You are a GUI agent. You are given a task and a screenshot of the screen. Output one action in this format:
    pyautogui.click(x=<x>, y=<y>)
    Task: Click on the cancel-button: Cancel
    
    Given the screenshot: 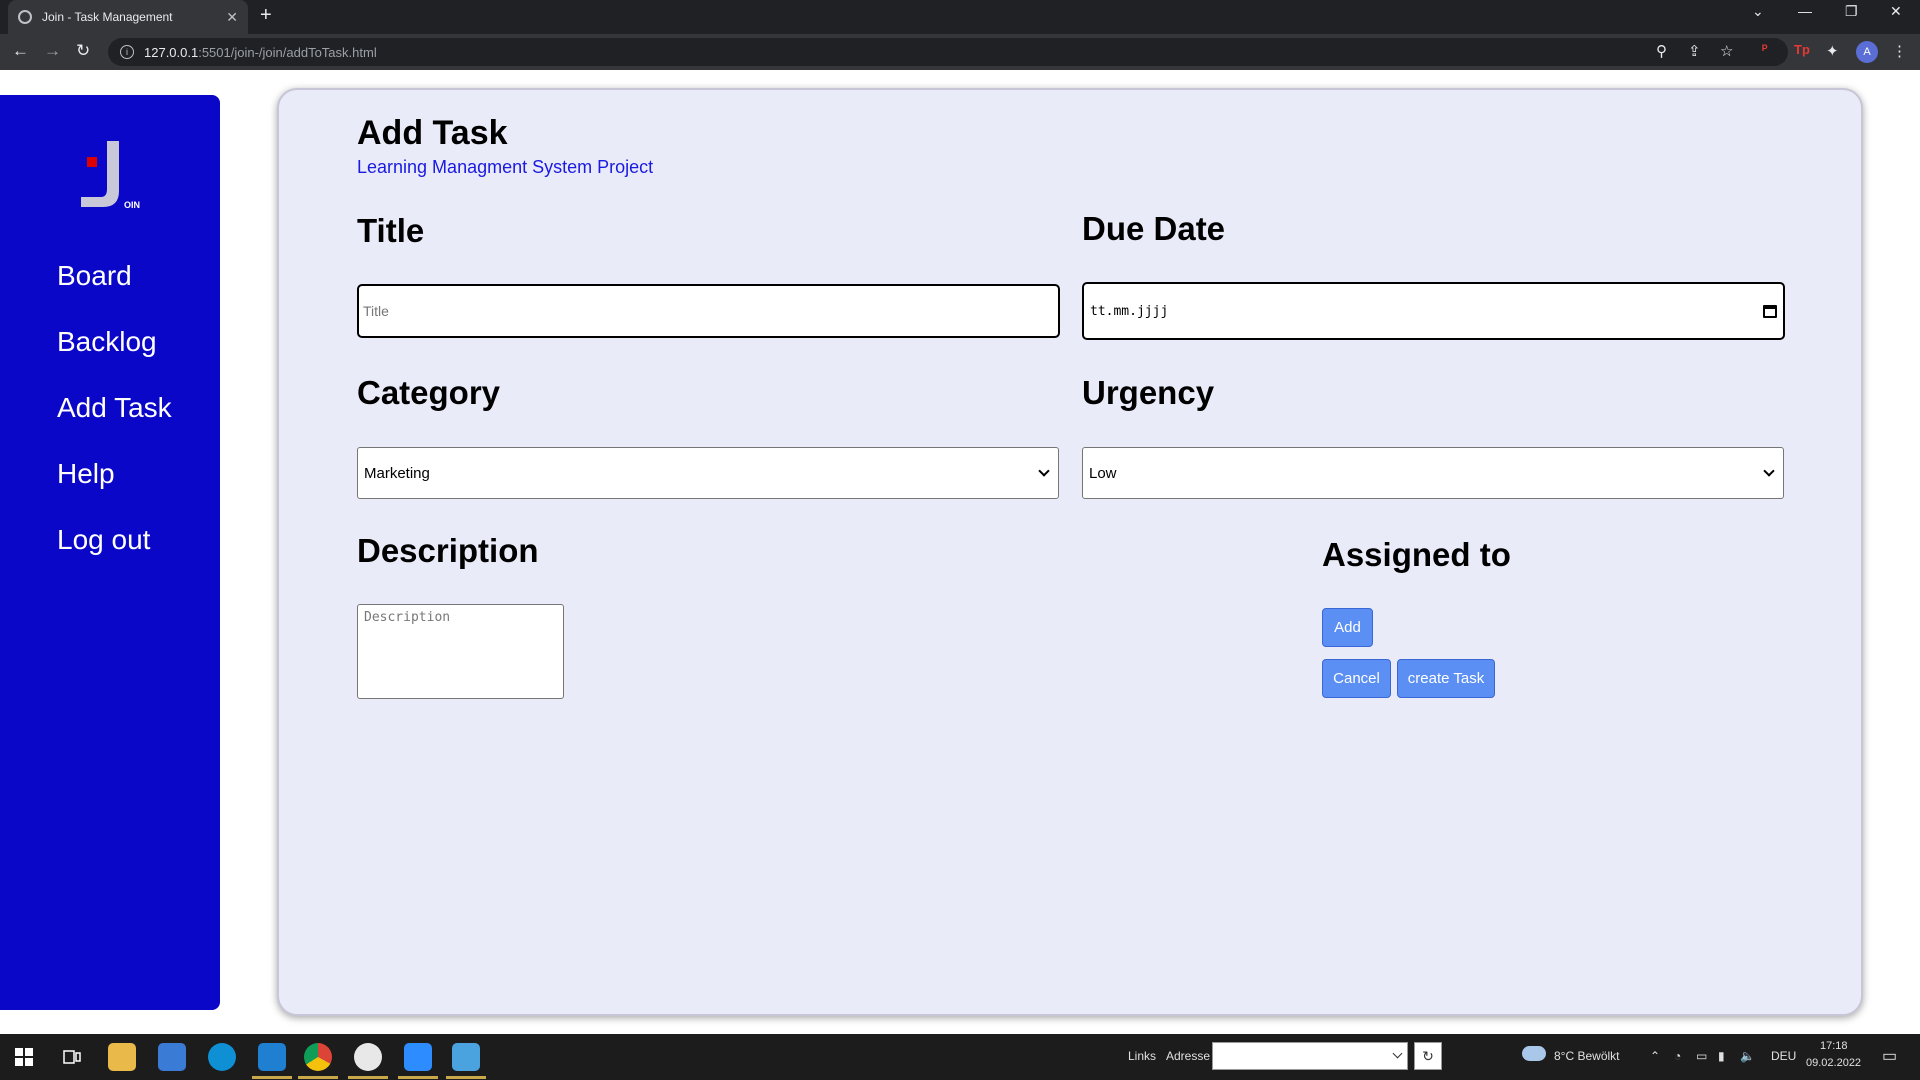 What is the action you would take?
    pyautogui.click(x=1356, y=678)
    